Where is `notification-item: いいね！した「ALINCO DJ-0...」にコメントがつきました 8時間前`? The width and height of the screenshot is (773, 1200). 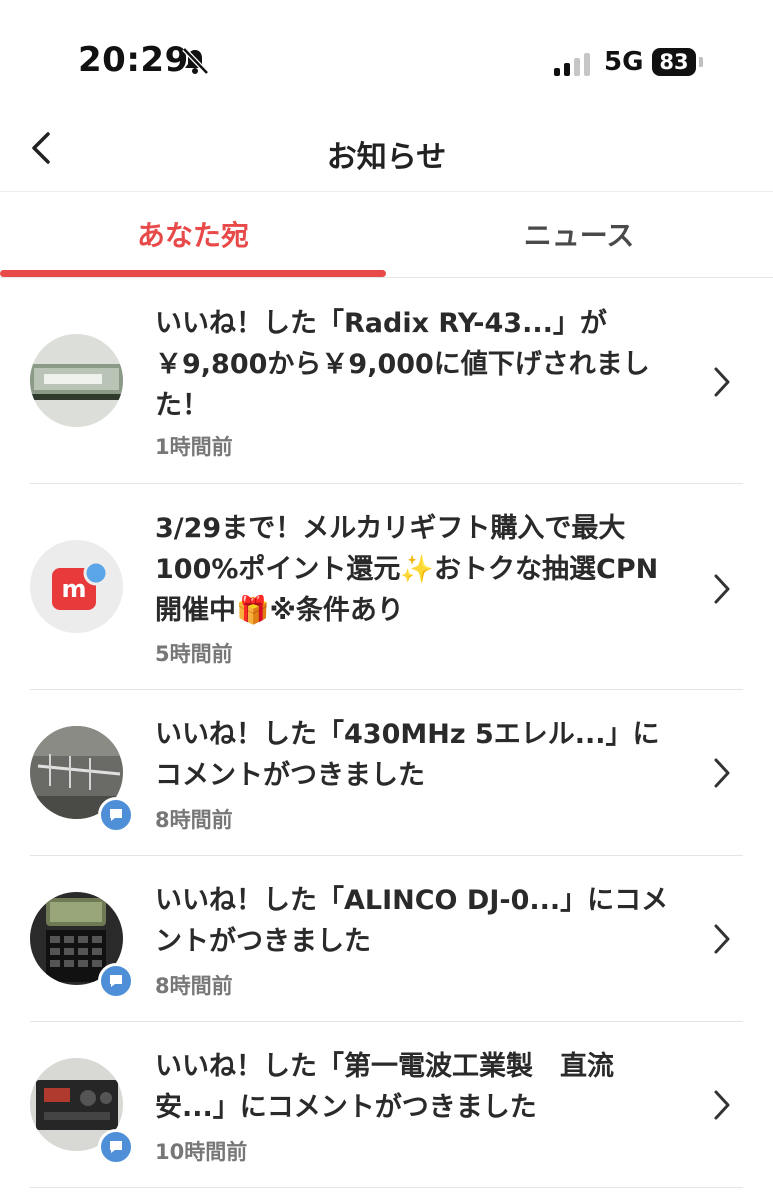 notification-item: いいね！した「ALINCO DJ-0...」にコメントがつきました 8時間前 is located at coordinates (386, 939).